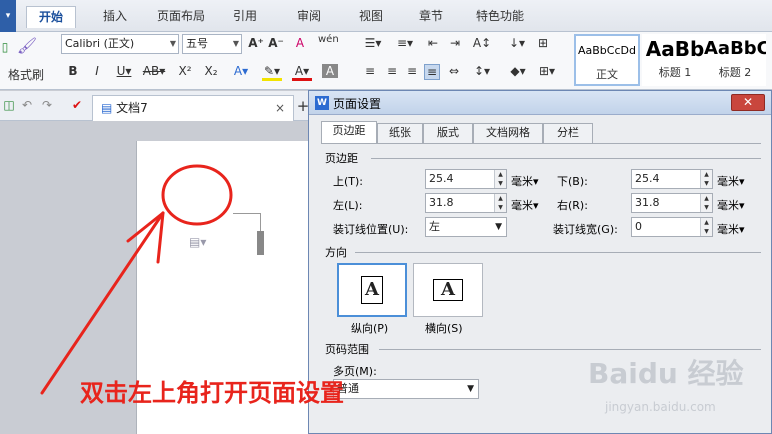 This screenshot has width=772, height=434. Describe the element at coordinates (748, 102) in the screenshot. I see `close-button: ✕` at that location.